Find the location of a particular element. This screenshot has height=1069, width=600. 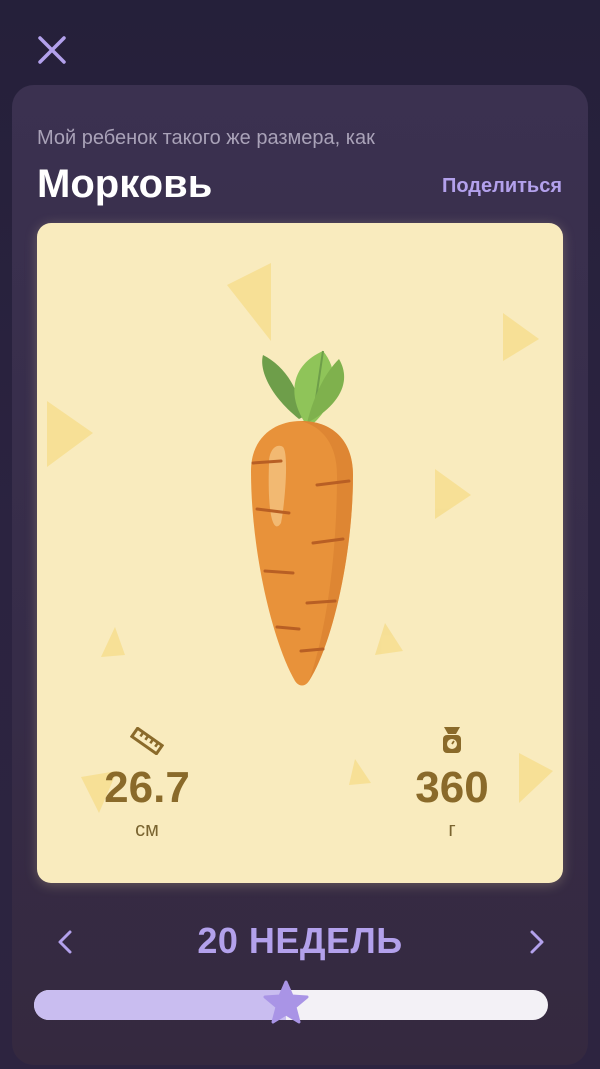

weight-unit: г is located at coordinates (452, 830).